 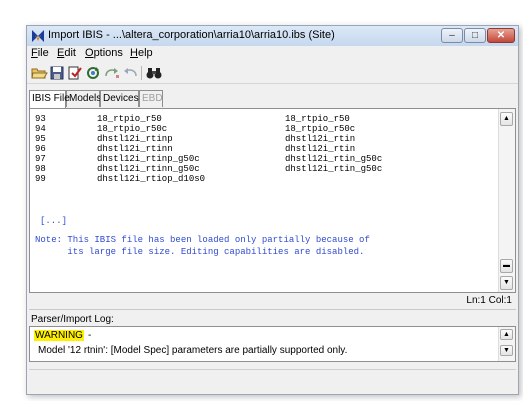 What do you see at coordinates (83, 98) in the screenshot?
I see `tab-models: Models` at bounding box center [83, 98].